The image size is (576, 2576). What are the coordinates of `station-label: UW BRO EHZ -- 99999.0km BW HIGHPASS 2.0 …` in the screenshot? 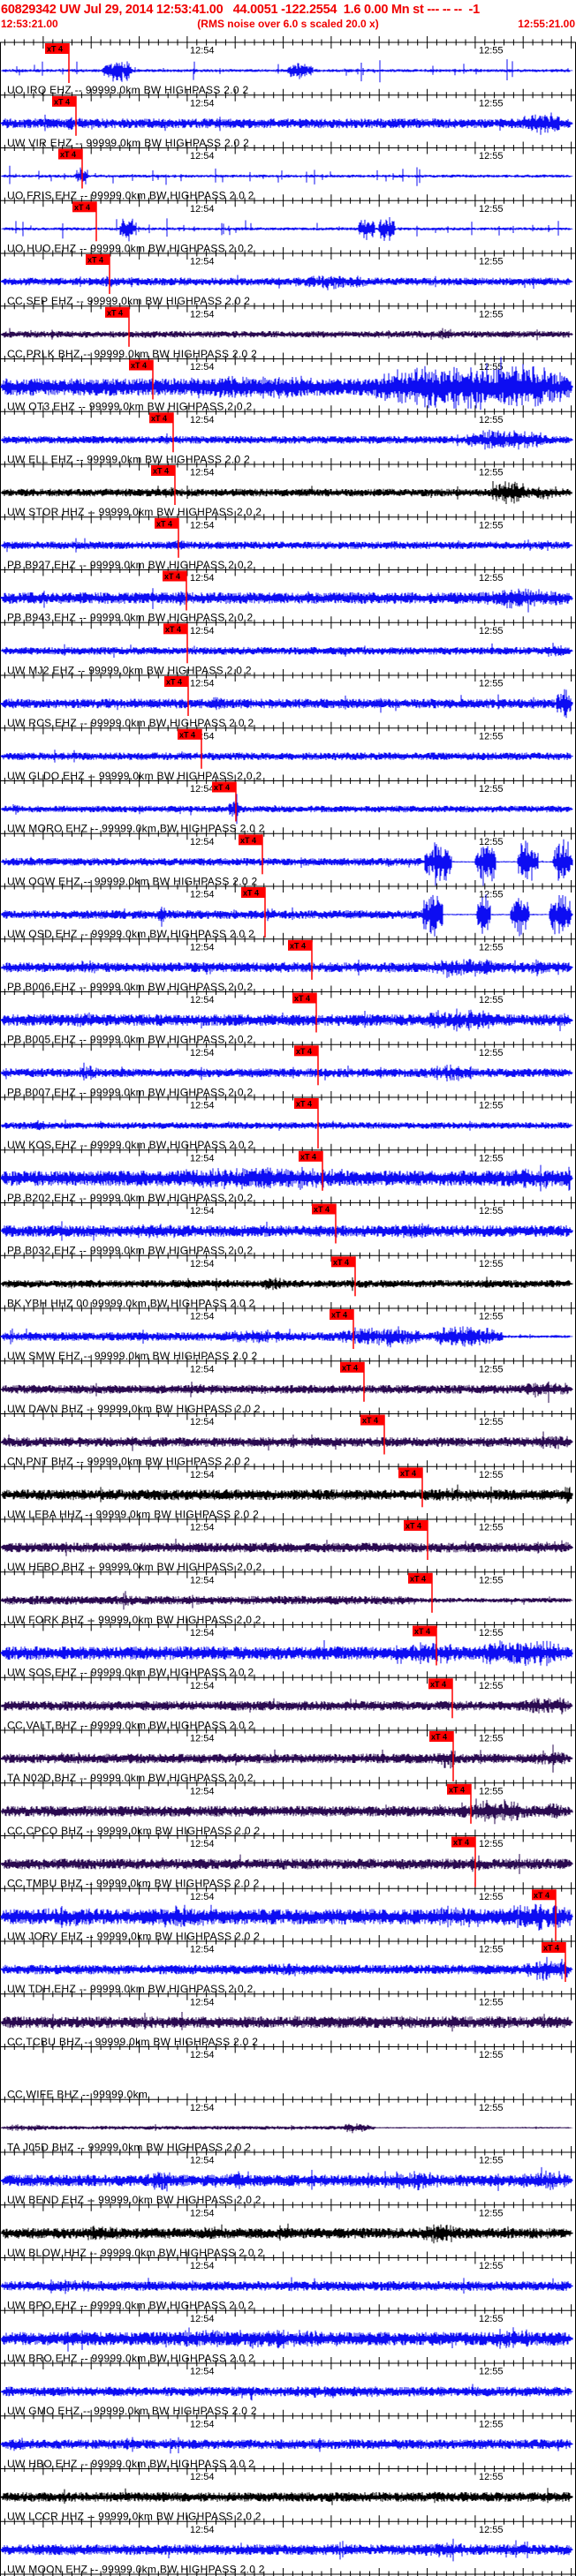 It's located at (130, 2358).